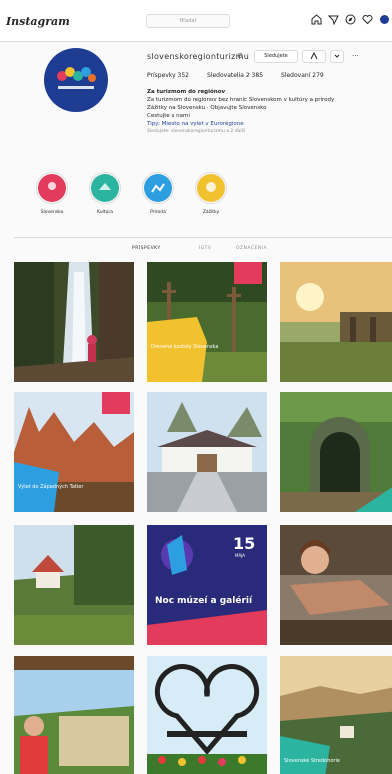 The height and width of the screenshot is (774, 392). I want to click on story-highlight: Slovensko, so click(52, 193).